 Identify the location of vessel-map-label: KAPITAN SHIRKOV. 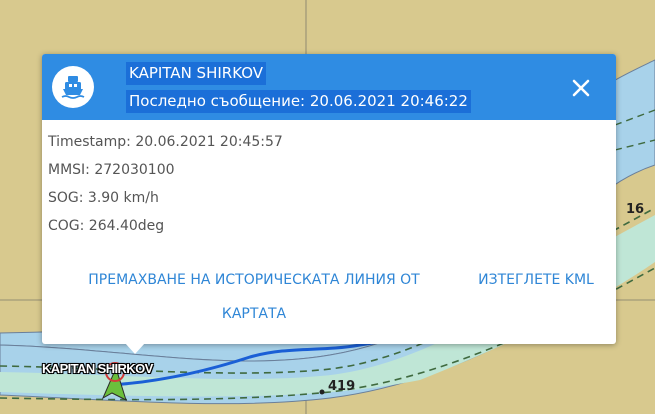
(97, 368).